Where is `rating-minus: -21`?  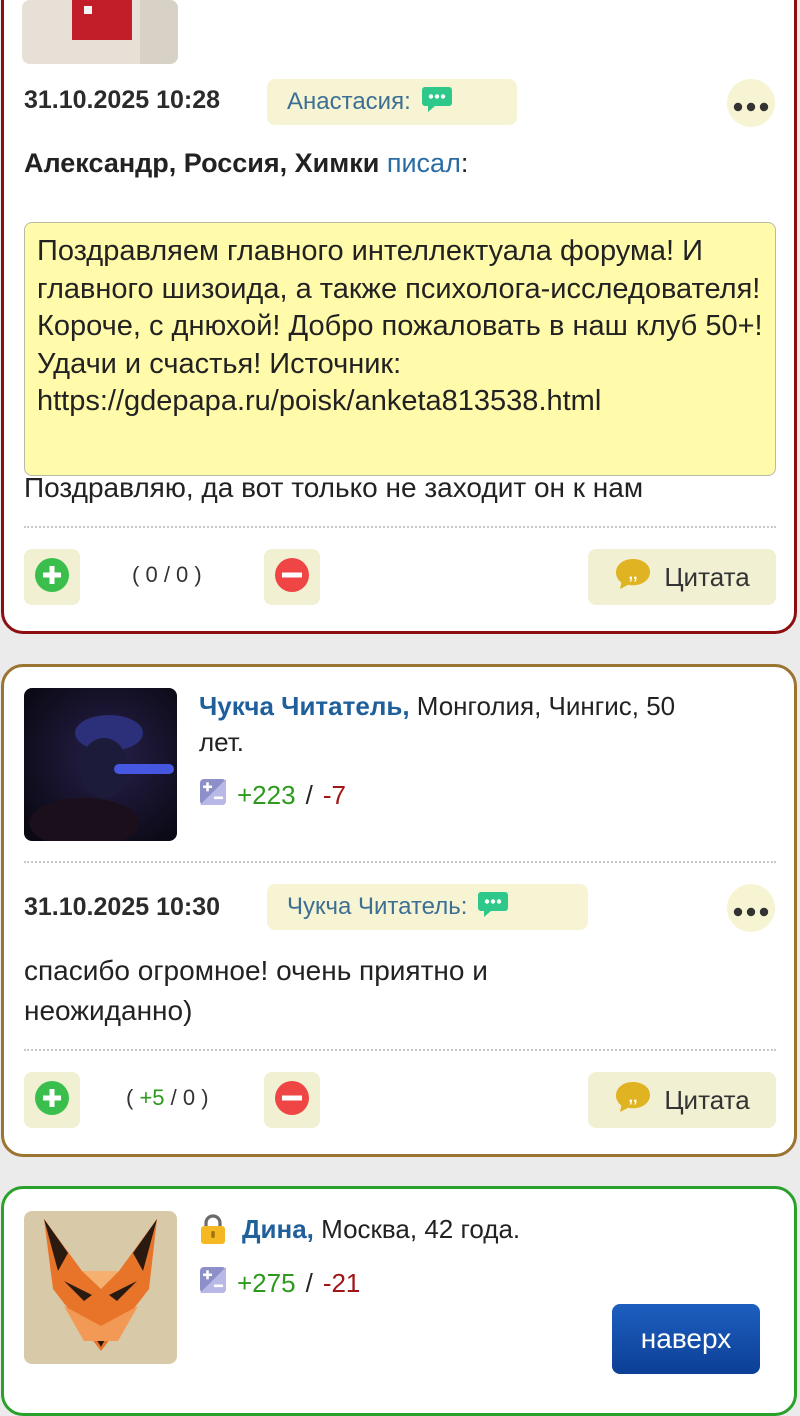 rating-minus: -21 is located at coordinates (341, 1283).